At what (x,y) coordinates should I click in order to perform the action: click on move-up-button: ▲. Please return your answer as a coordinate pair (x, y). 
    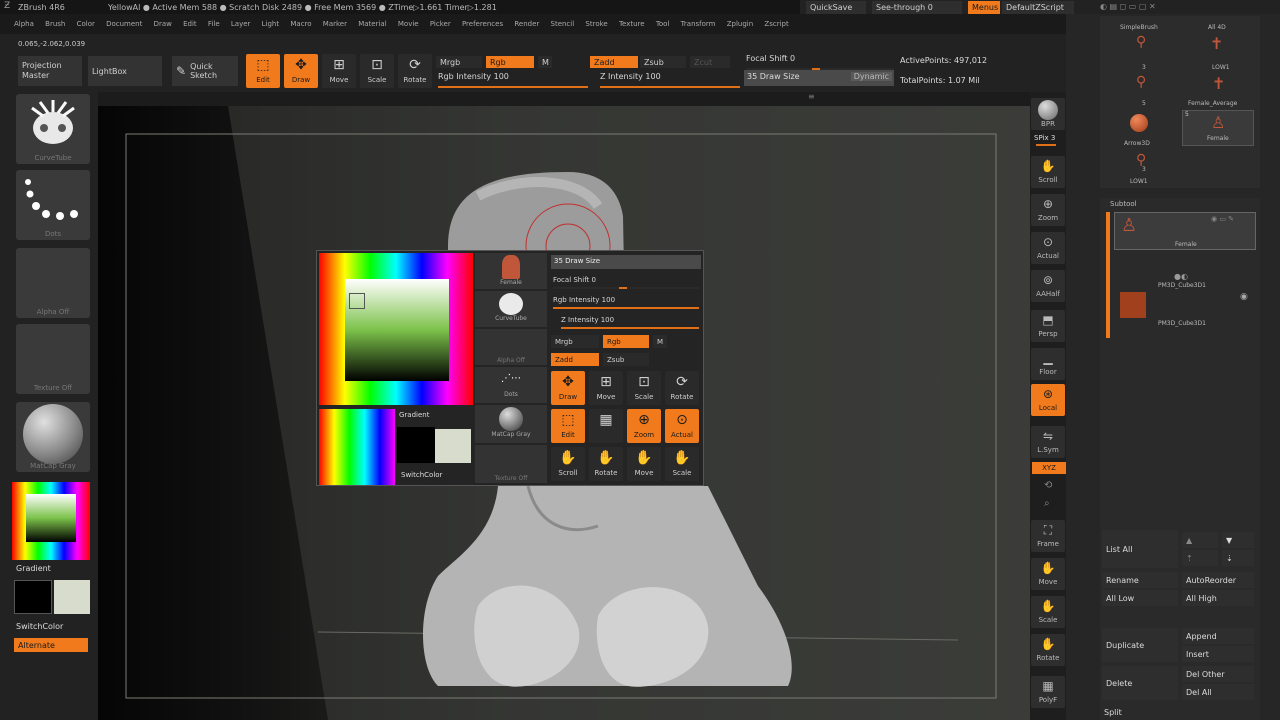
    Looking at the image, I should click on (1200, 540).